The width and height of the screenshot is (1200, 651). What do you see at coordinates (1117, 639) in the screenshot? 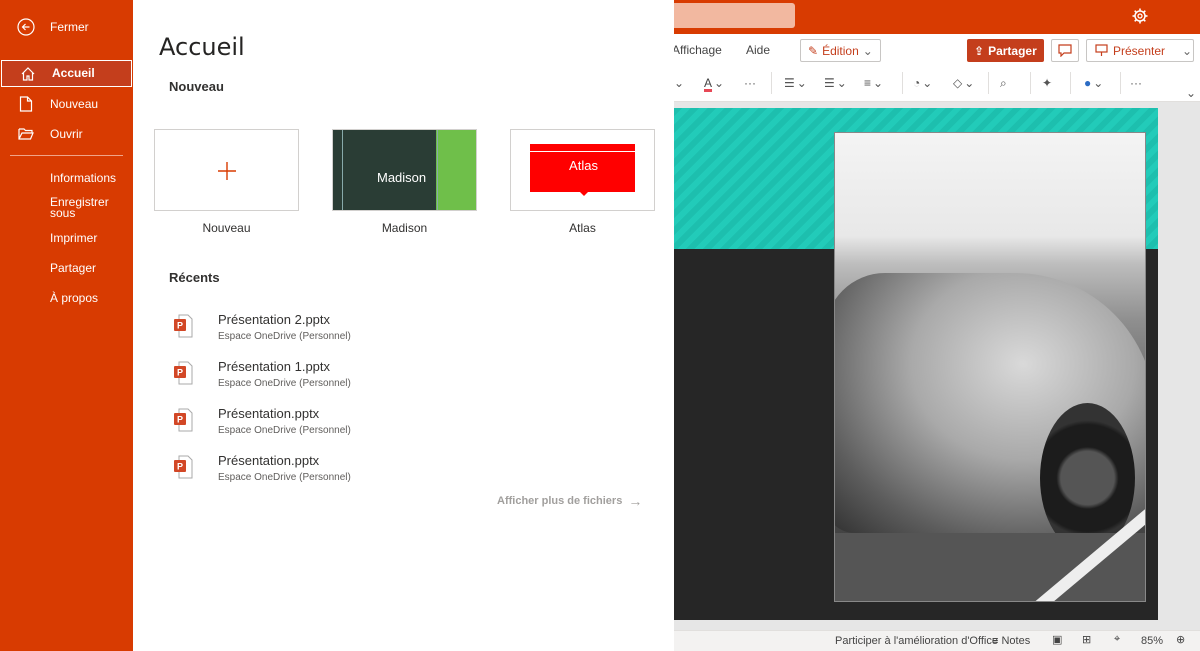
I see `reading-view-icon: ⌖` at bounding box center [1117, 639].